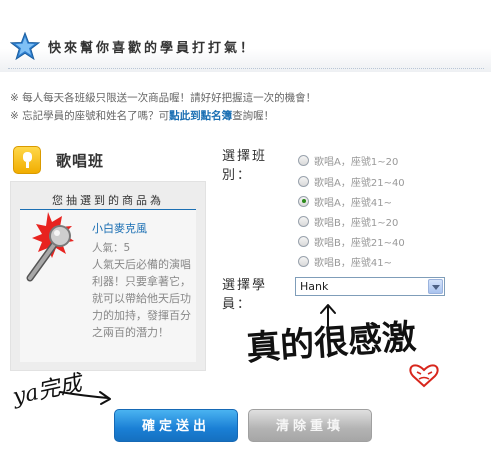  What do you see at coordinates (435, 286) in the screenshot?
I see `chevron-down-icon` at bounding box center [435, 286].